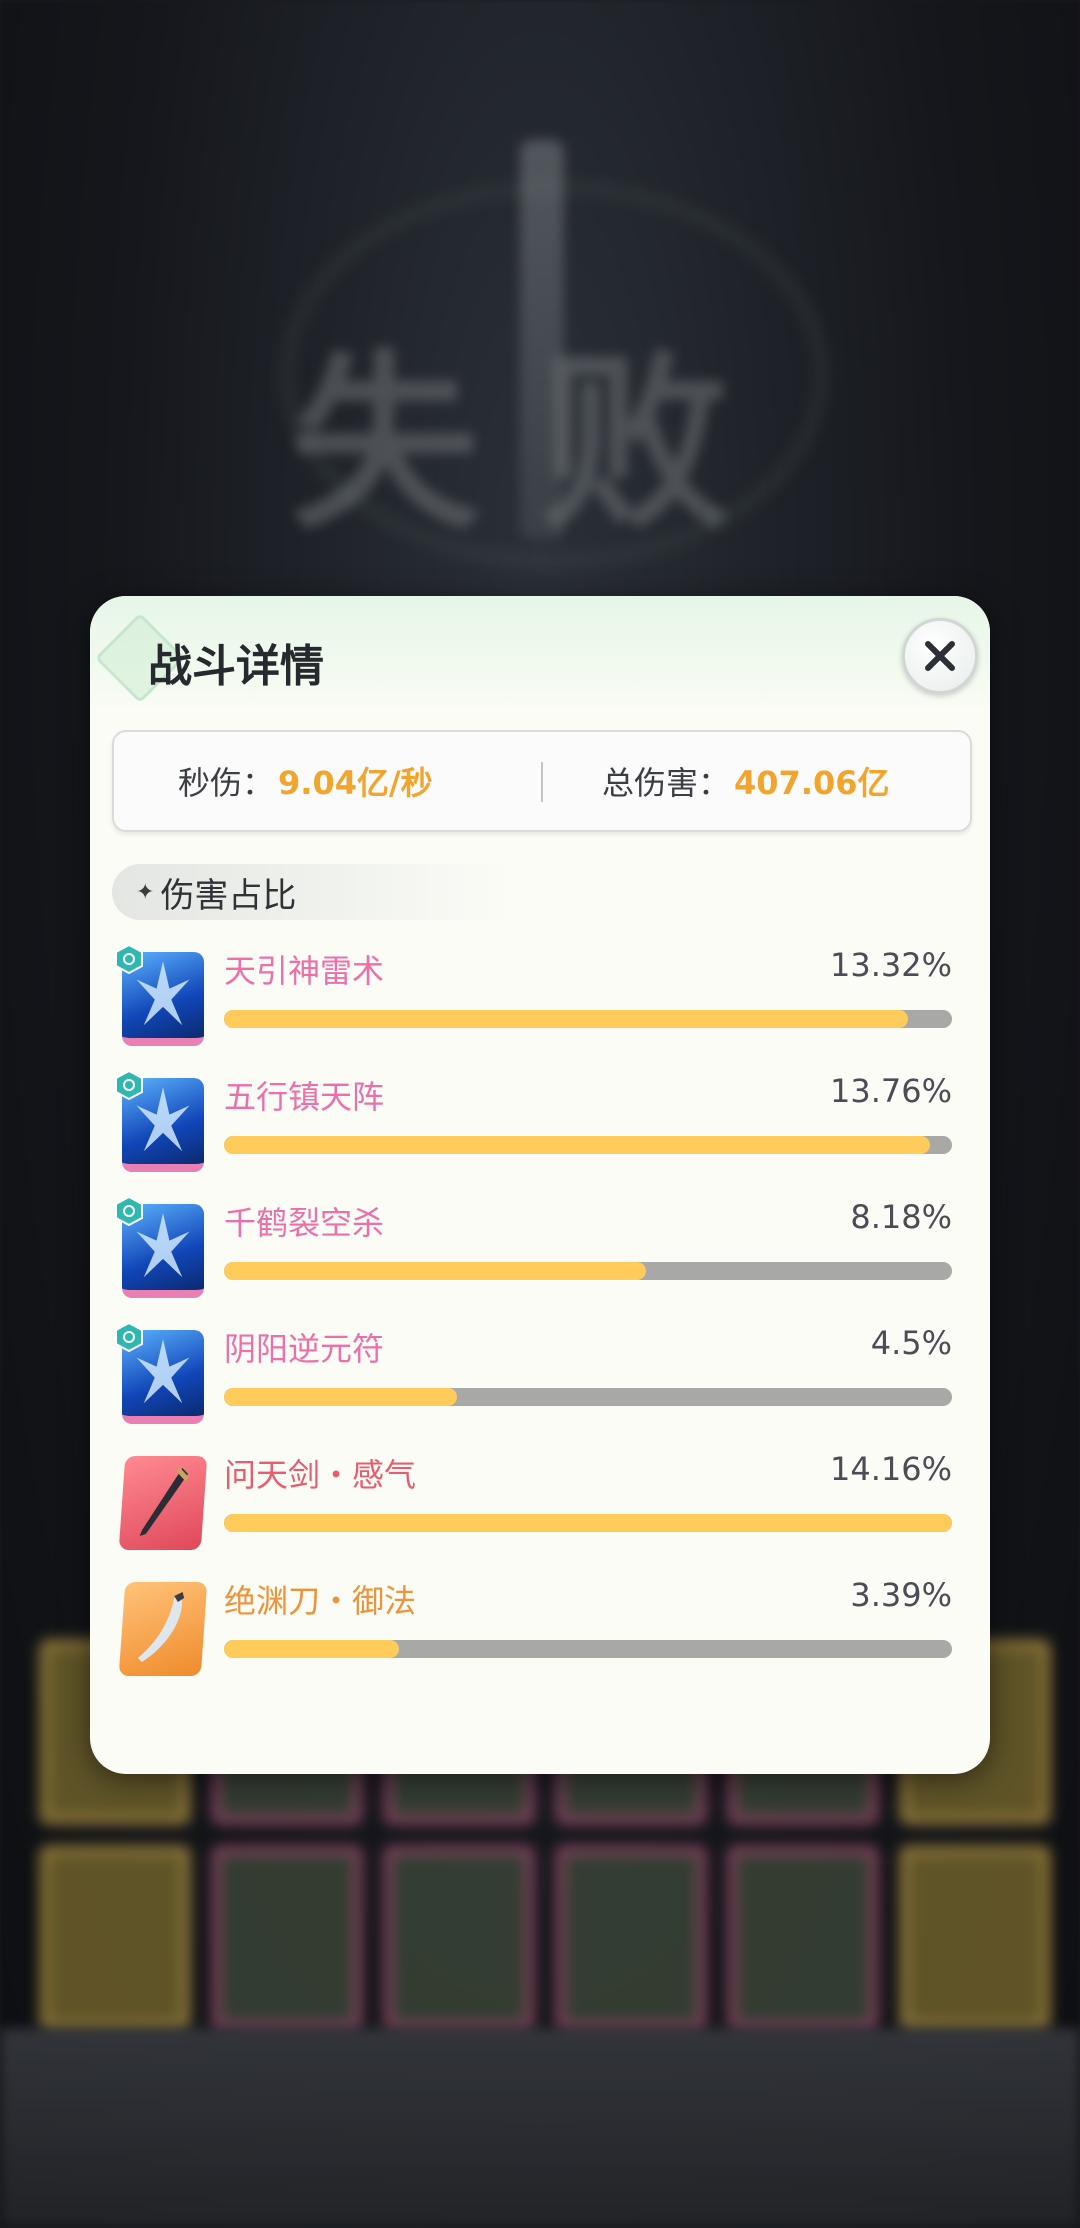 Image resolution: width=1080 pixels, height=2228 pixels. I want to click on total-damage-stat: 总伤害： 407.06亿, so click(746, 781).